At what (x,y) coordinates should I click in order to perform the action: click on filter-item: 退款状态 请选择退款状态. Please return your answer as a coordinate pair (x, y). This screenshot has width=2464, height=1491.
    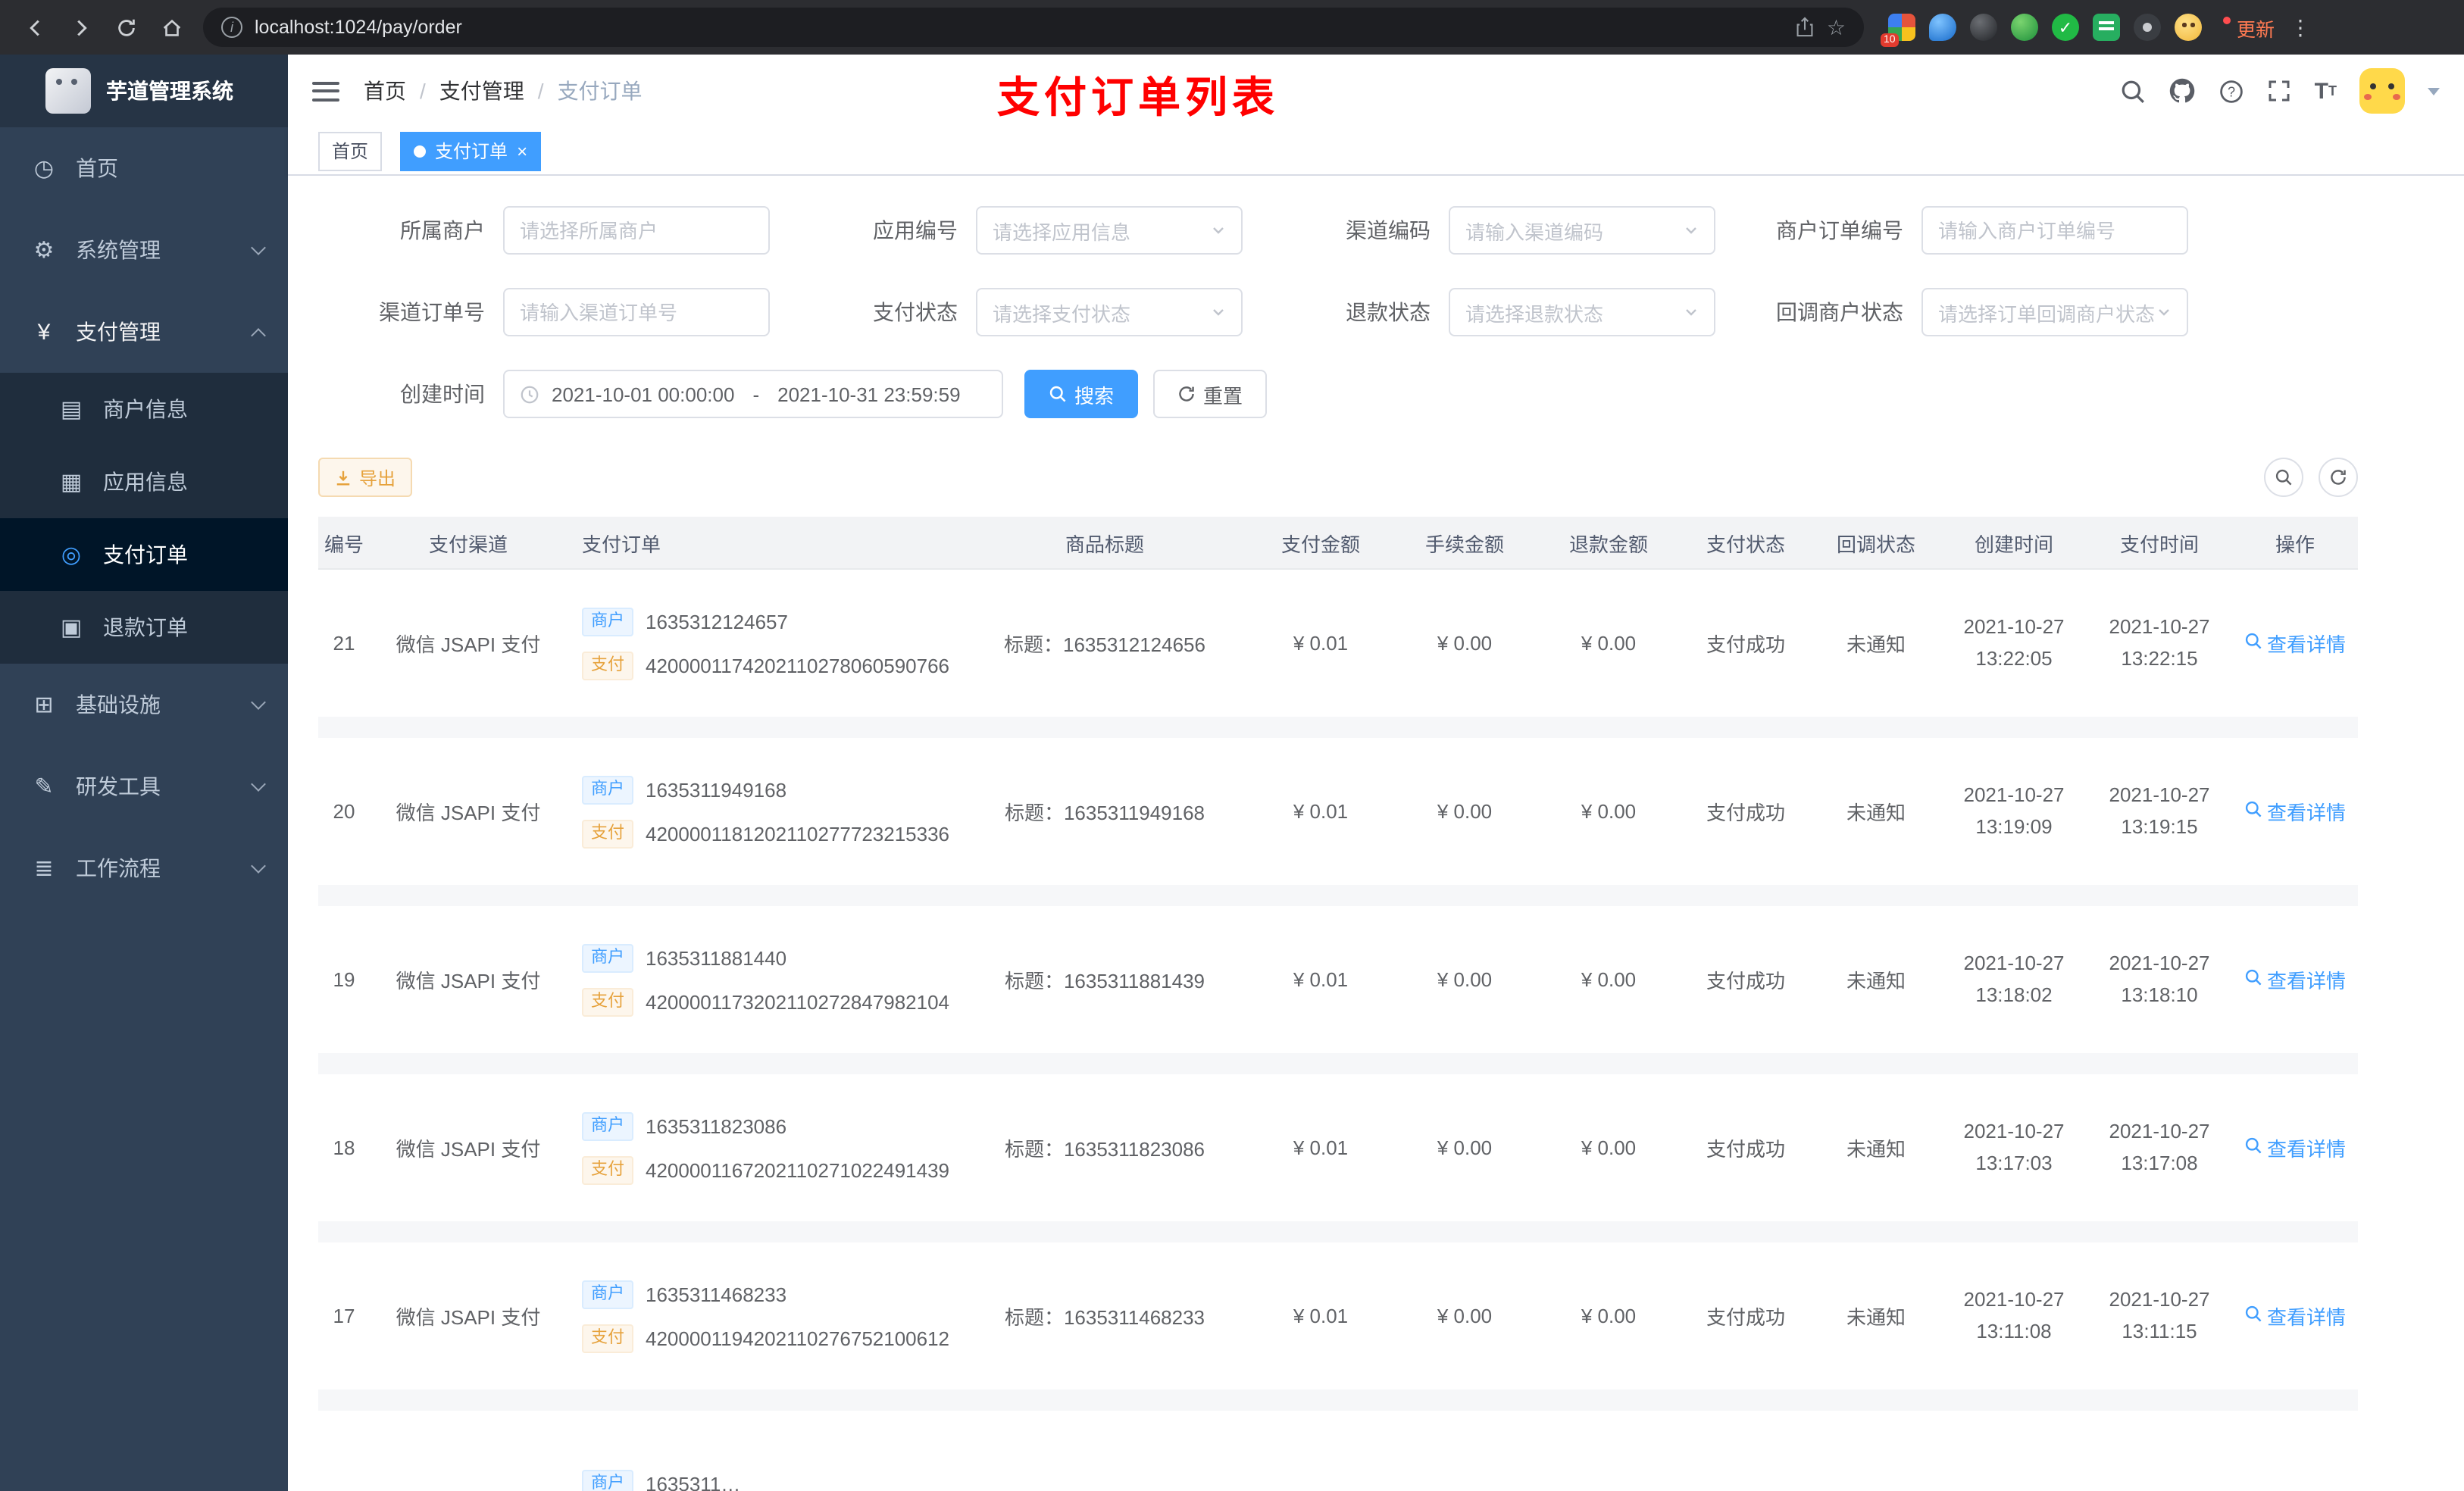
    Looking at the image, I should click on (1500, 312).